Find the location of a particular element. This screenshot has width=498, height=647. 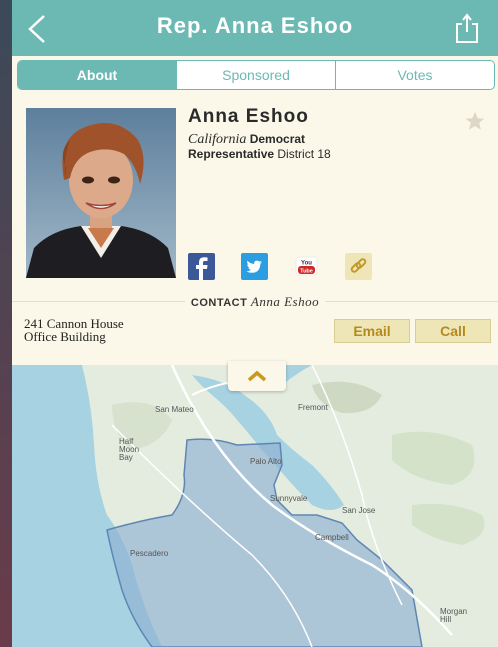

map-expand-toggle is located at coordinates (257, 376).